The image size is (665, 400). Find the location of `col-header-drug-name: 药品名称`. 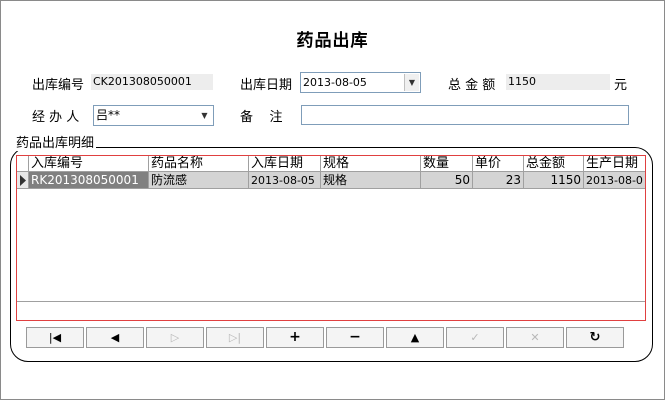

col-header-drug-name: 药品名称 is located at coordinates (199, 164).